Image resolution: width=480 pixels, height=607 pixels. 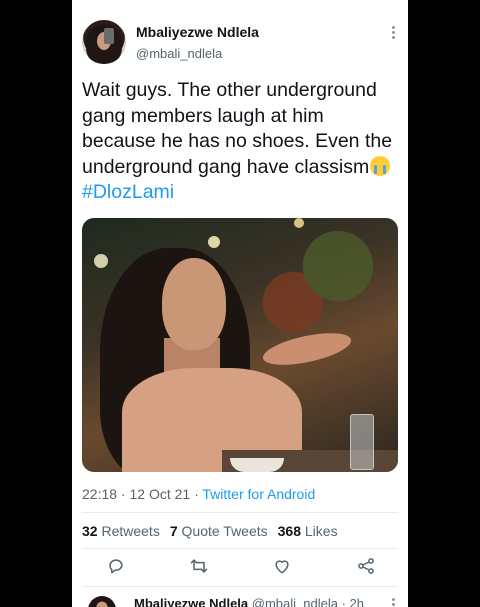 What do you see at coordinates (289, 531) in the screenshot?
I see `likes-count: 368` at bounding box center [289, 531].